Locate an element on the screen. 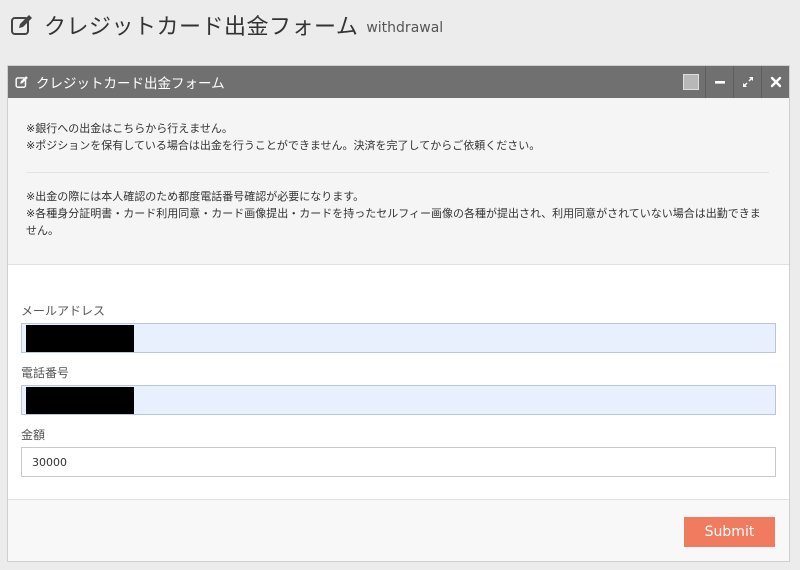  minimize-button is located at coordinates (719, 82).